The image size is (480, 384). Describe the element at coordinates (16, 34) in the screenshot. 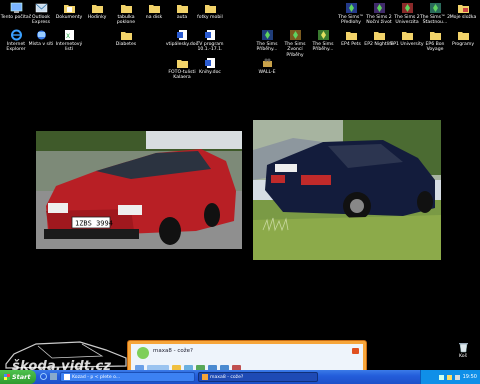

I see `internet-explorer-icon` at that location.